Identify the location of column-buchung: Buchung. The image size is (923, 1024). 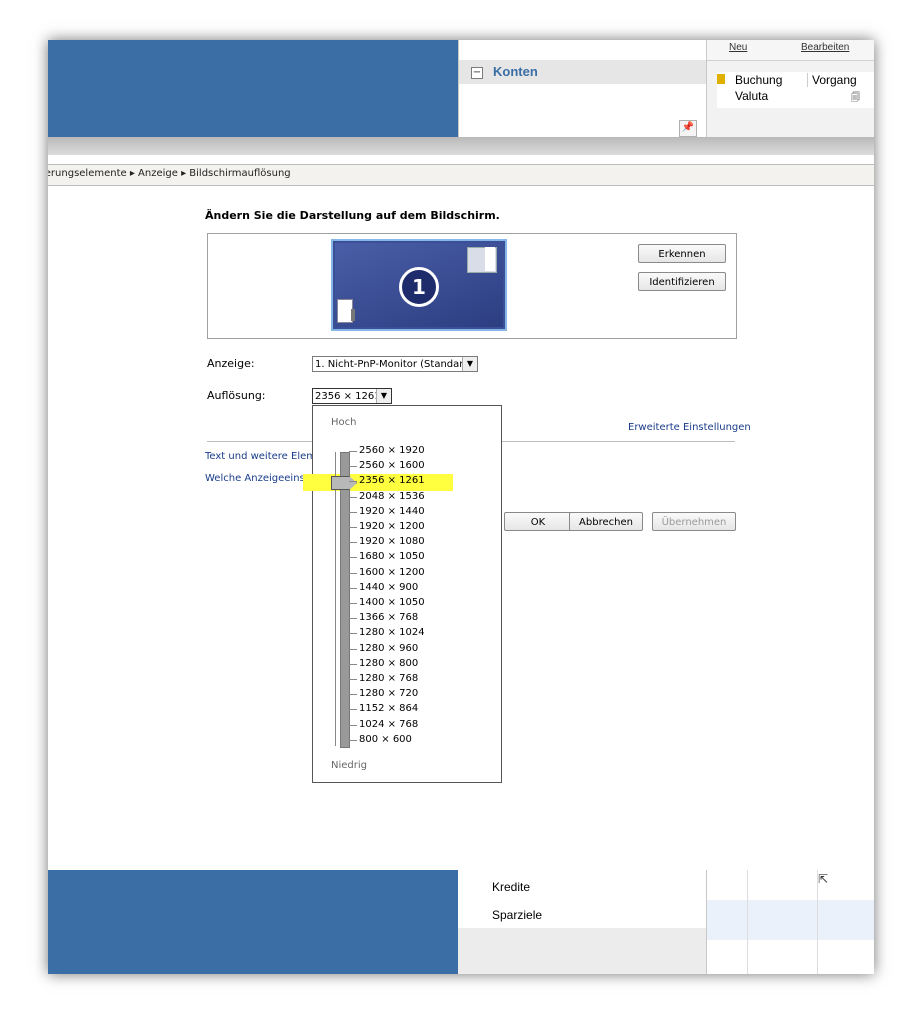
(758, 80).